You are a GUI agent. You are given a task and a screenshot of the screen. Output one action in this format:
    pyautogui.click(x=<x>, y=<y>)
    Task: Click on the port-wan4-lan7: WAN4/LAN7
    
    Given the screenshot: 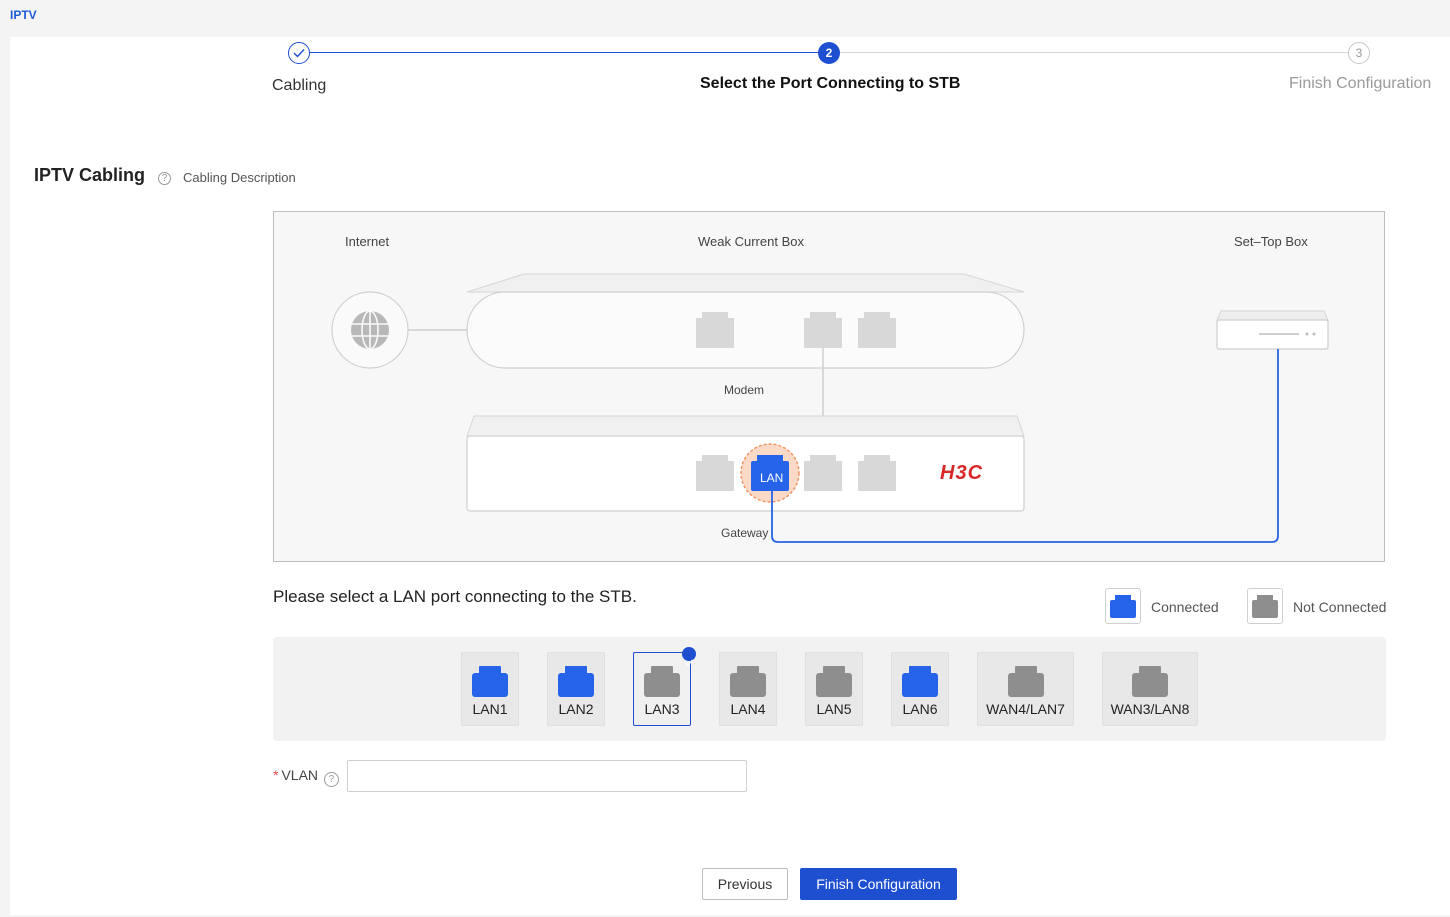 What is the action you would take?
    pyautogui.click(x=1025, y=689)
    